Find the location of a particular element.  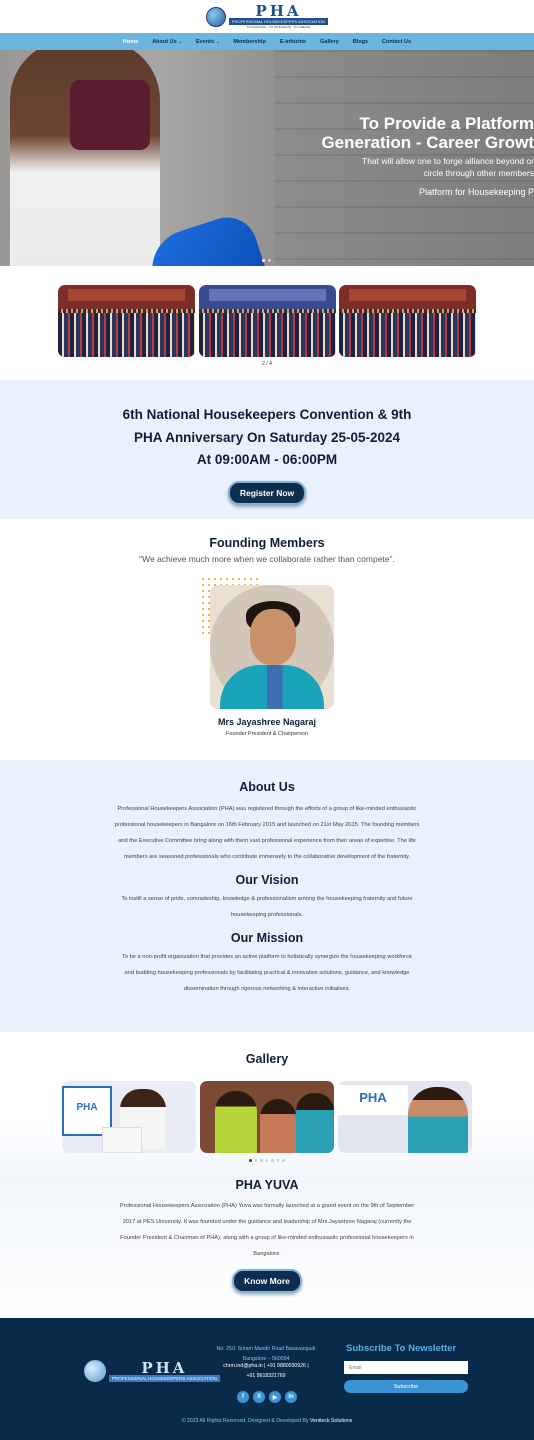

nav-item-contact-us: Contact Us is located at coordinates (396, 42).